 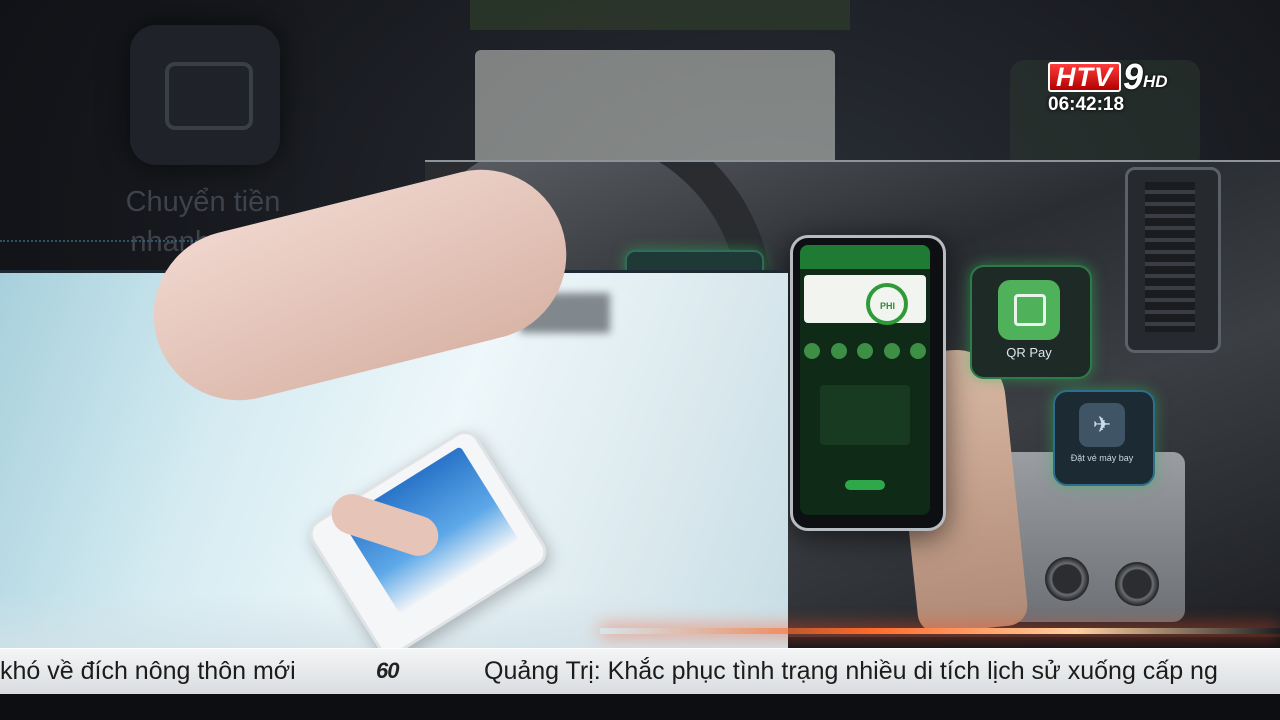 I want to click on channel-logo-number: 9, so click(x=1133, y=76).